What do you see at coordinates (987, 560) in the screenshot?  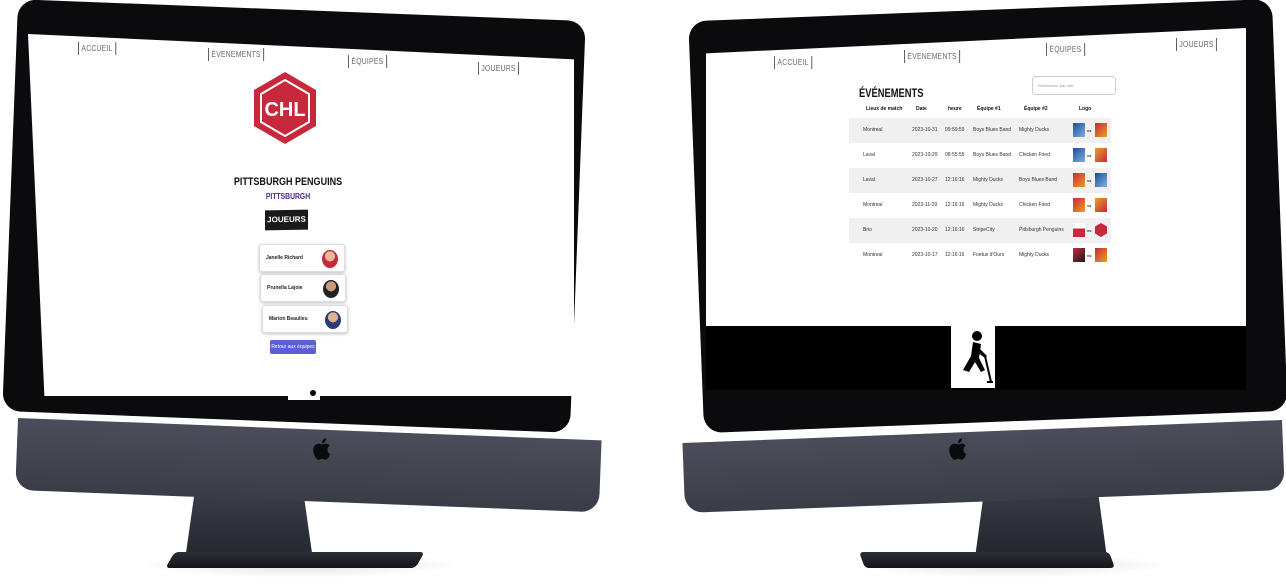 I see `right-stand-foot` at bounding box center [987, 560].